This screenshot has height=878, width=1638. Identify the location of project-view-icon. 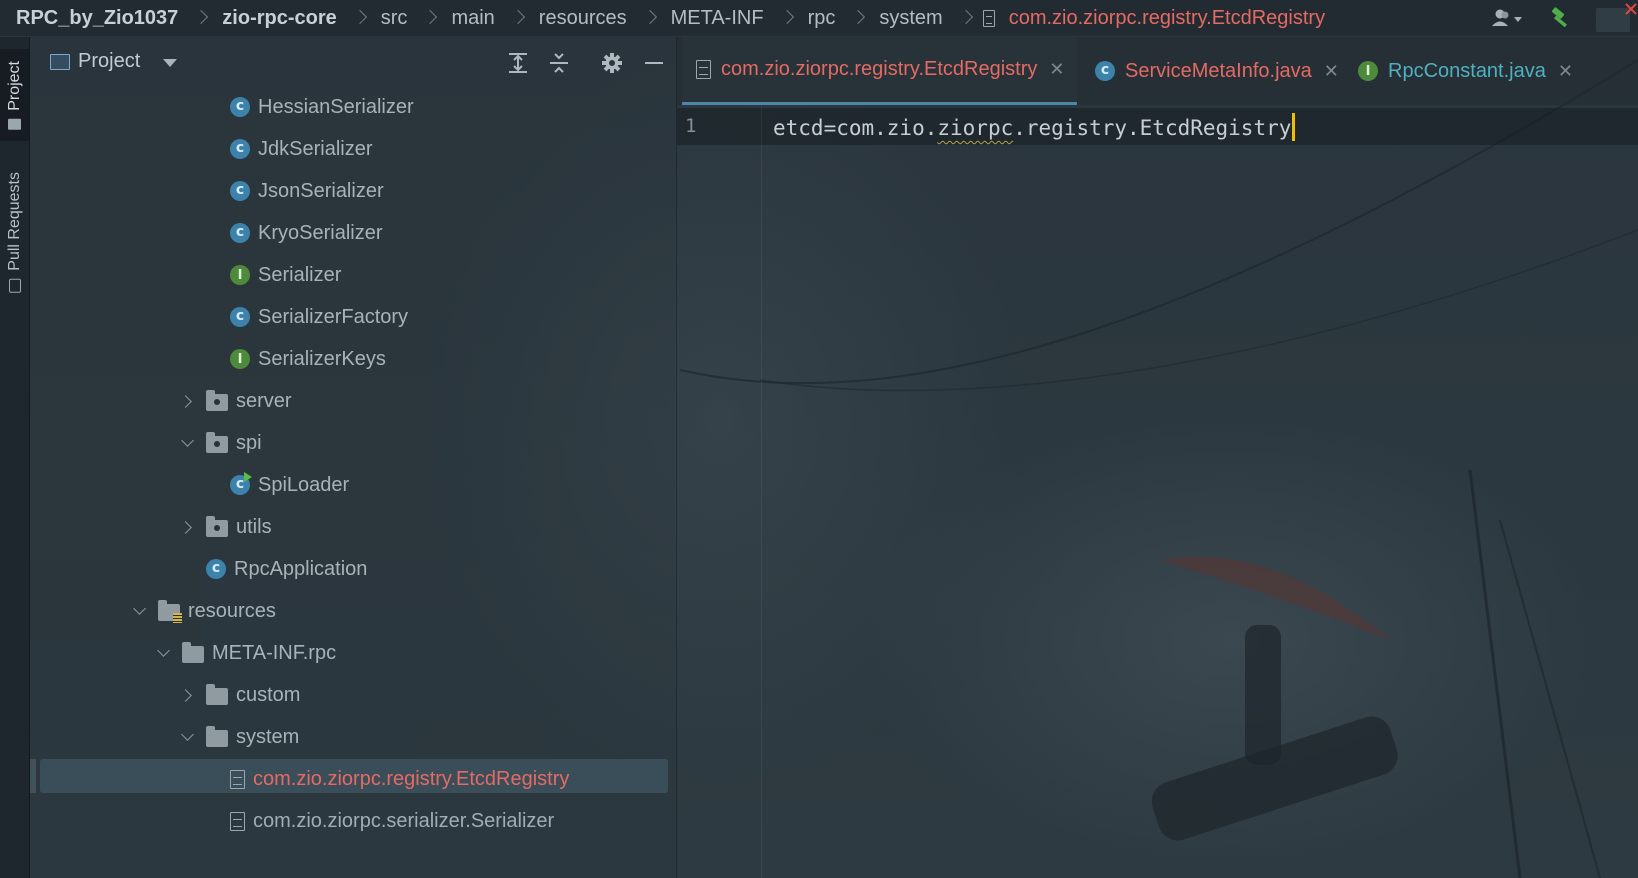
(60, 62).